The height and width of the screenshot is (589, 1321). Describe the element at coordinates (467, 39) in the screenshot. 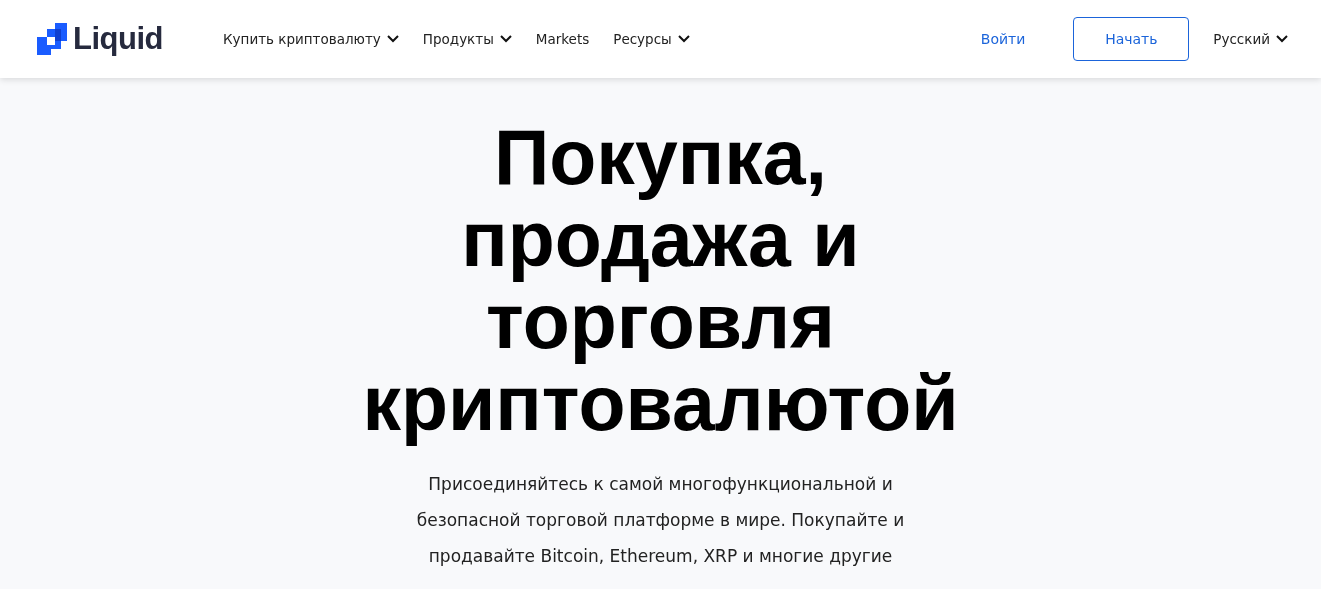

I see `nav-menu-item: Продукты` at that location.